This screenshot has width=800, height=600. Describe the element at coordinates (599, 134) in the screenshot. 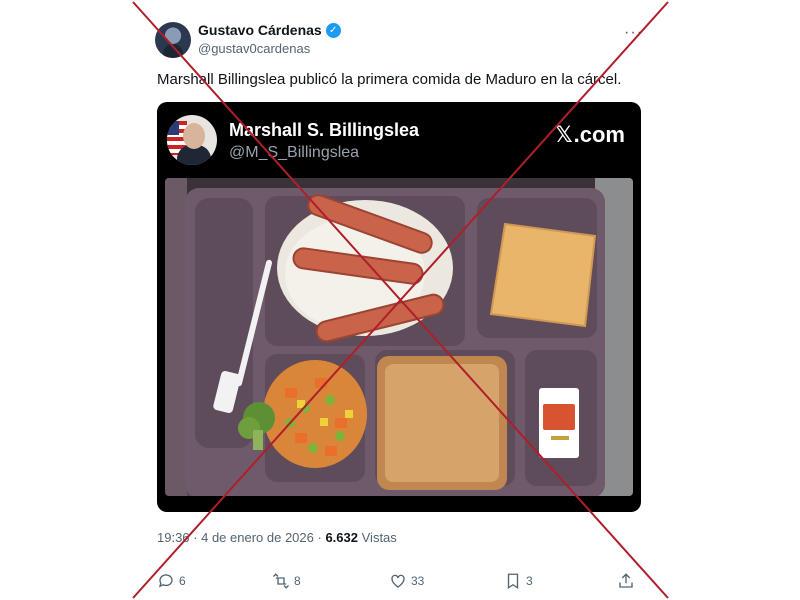

I see `x-domain-text: .com` at that location.